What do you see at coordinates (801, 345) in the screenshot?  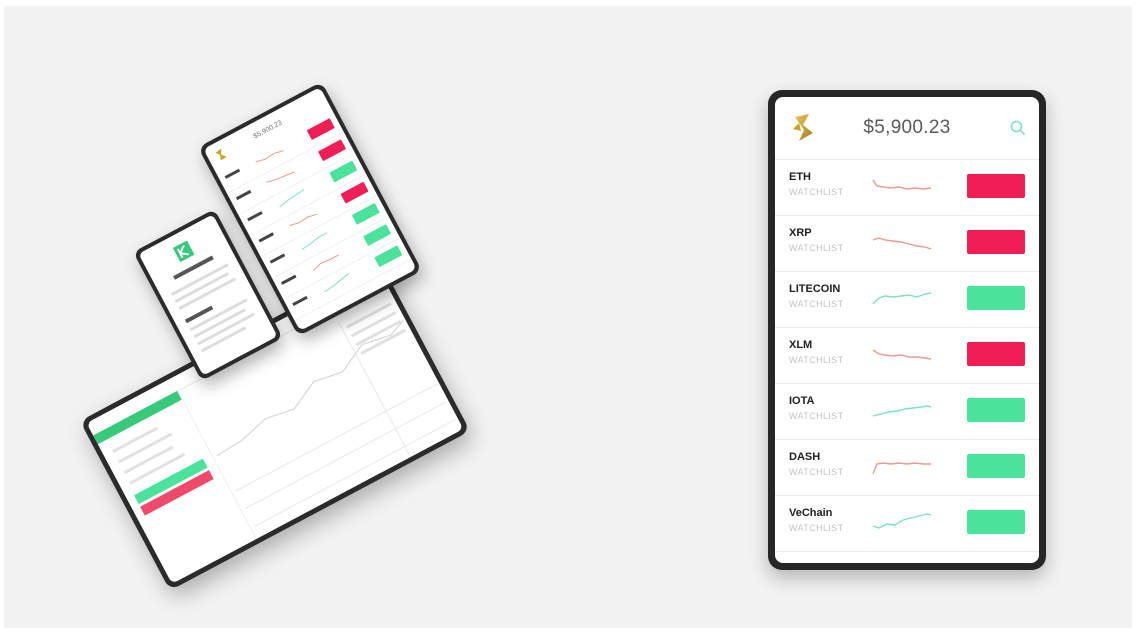 I see `coin-name: XLM` at bounding box center [801, 345].